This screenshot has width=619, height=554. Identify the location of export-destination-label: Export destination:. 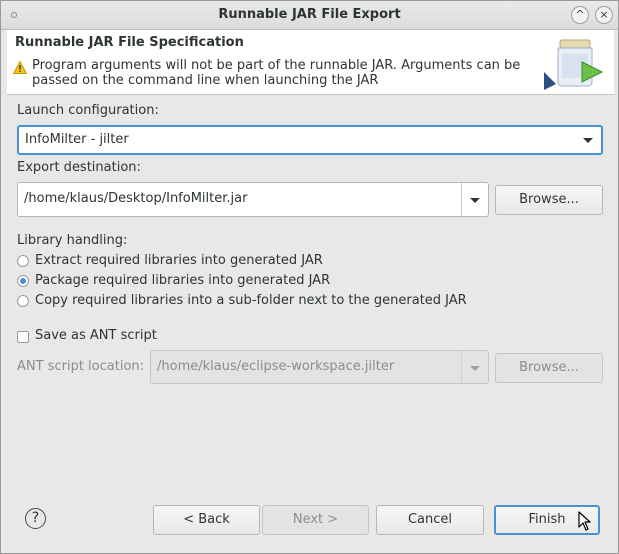
(79, 167).